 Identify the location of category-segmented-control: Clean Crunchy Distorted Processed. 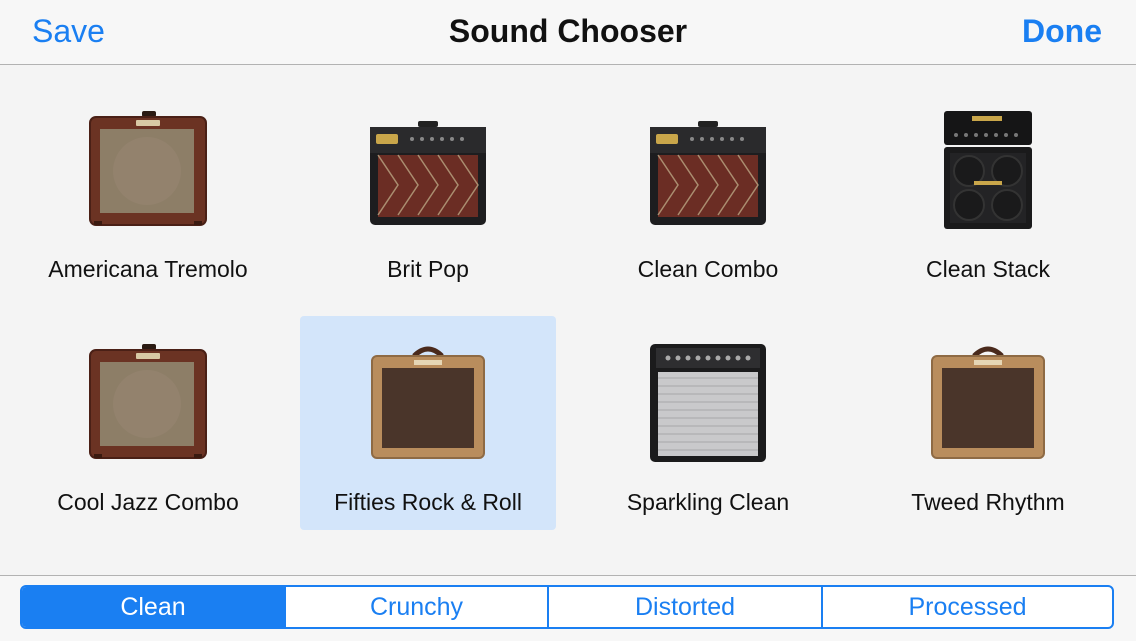
(567, 607).